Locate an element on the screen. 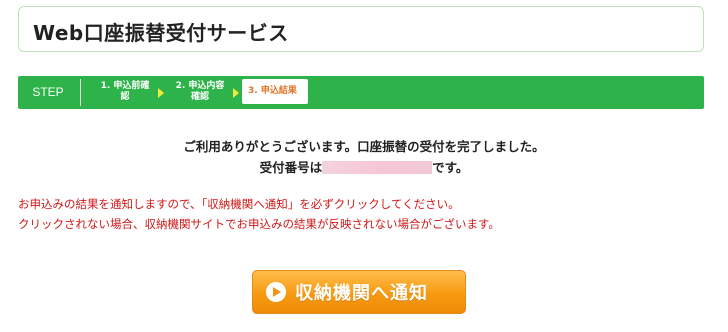 Image resolution: width=728 pixels, height=332 pixels. notify-institution-button: 収納機関へ通知 is located at coordinates (359, 292).